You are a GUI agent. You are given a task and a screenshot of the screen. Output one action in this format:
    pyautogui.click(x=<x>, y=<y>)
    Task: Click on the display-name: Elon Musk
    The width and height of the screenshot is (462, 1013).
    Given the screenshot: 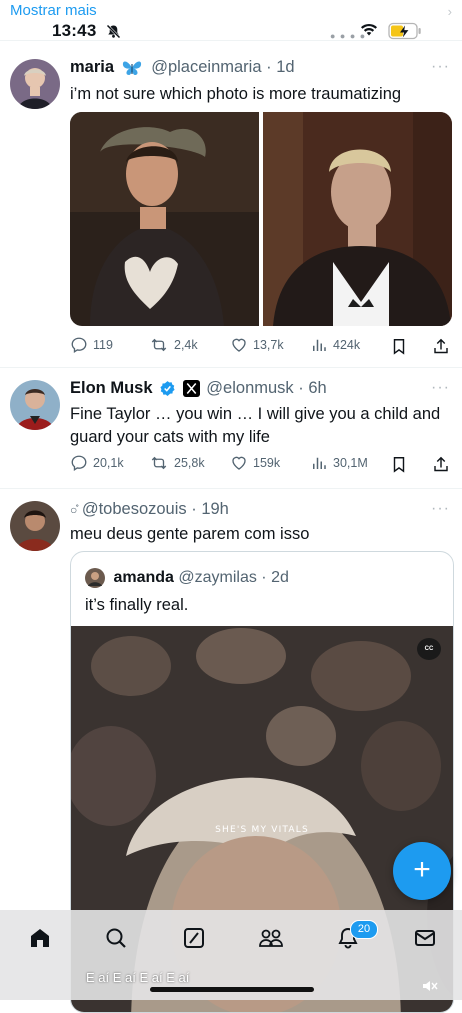 What is the action you would take?
    pyautogui.click(x=111, y=388)
    